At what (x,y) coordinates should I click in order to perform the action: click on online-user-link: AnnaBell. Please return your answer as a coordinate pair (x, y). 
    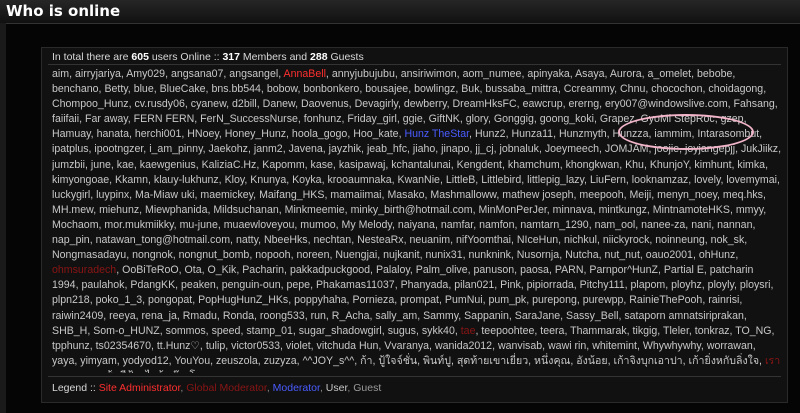
    Looking at the image, I should click on (305, 74).